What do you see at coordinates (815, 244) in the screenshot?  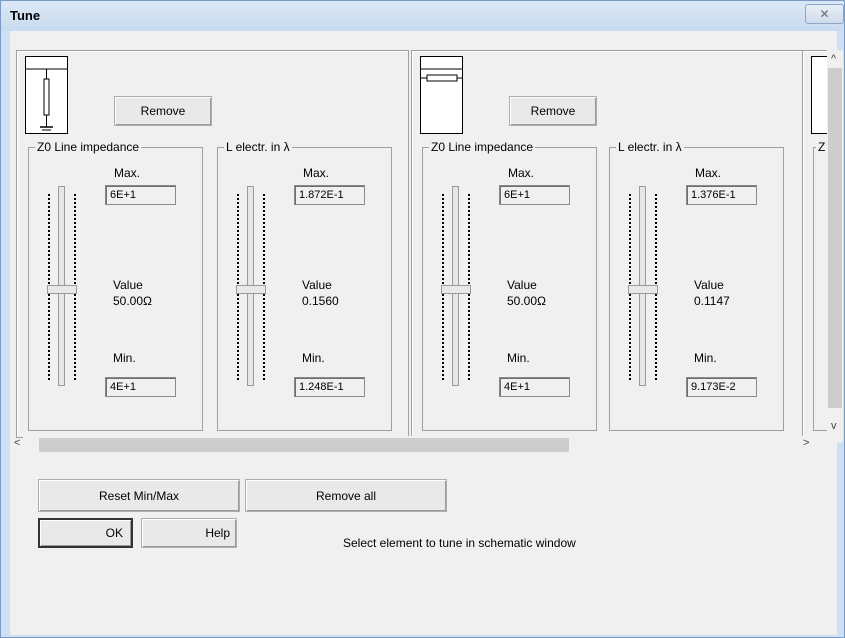 I see `element-page-3-partial: Z` at bounding box center [815, 244].